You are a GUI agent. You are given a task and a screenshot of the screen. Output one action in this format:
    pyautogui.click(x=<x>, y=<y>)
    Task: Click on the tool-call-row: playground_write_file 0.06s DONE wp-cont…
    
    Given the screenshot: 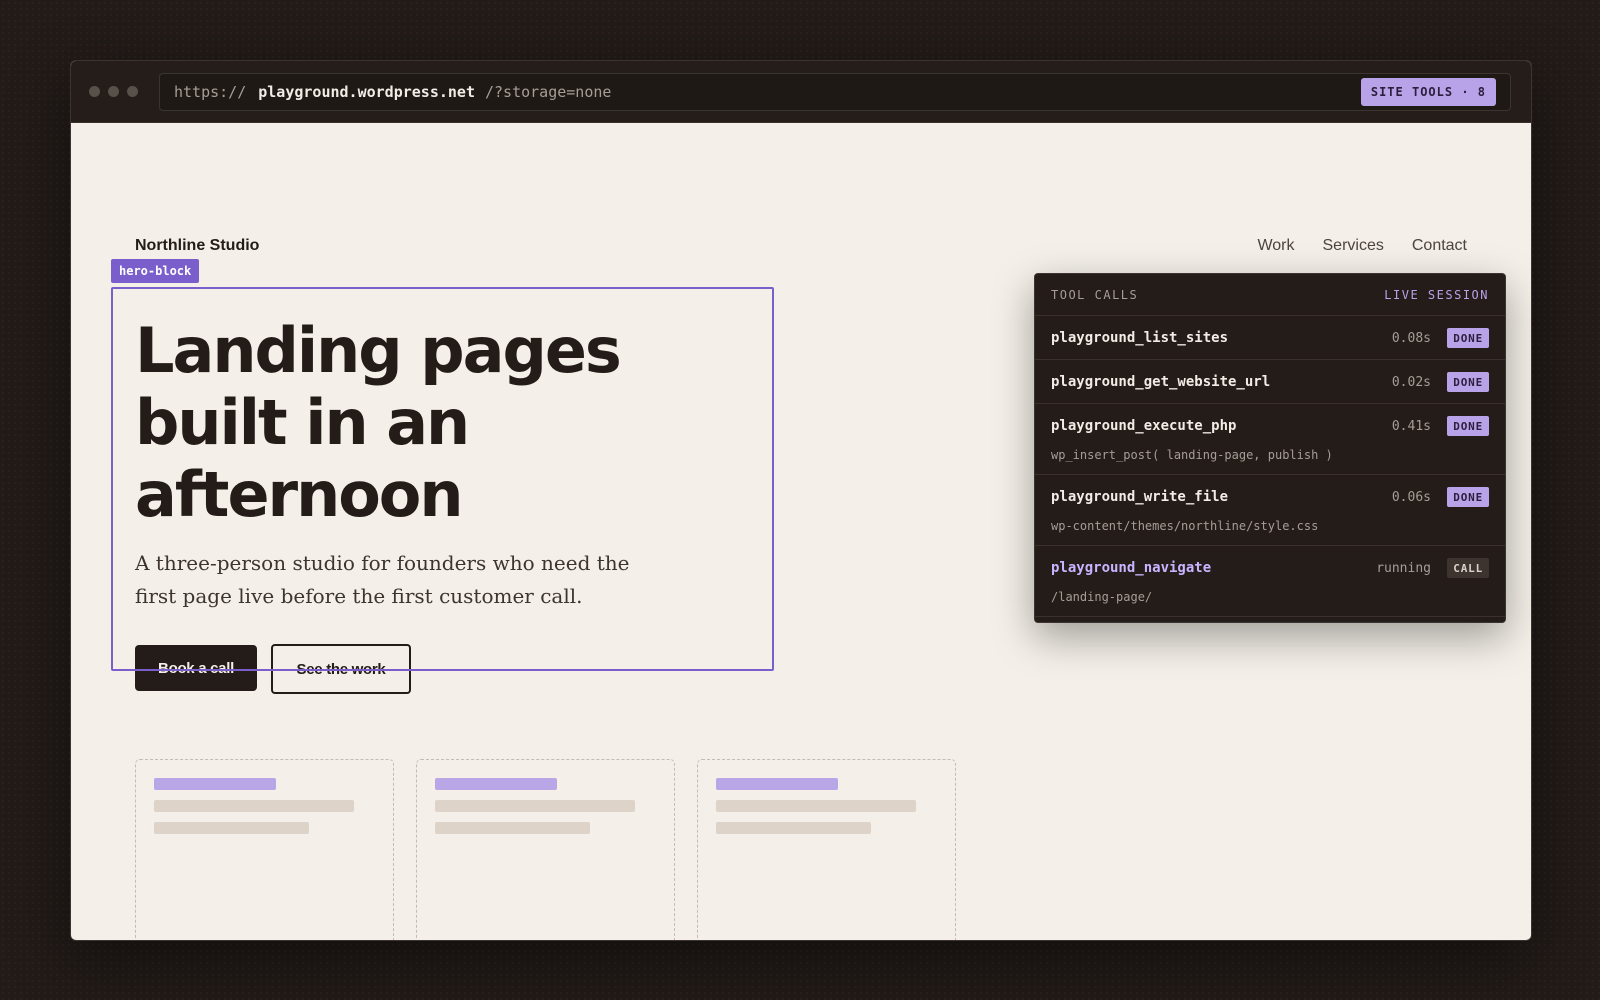 What is the action you would take?
    pyautogui.click(x=1270, y=510)
    